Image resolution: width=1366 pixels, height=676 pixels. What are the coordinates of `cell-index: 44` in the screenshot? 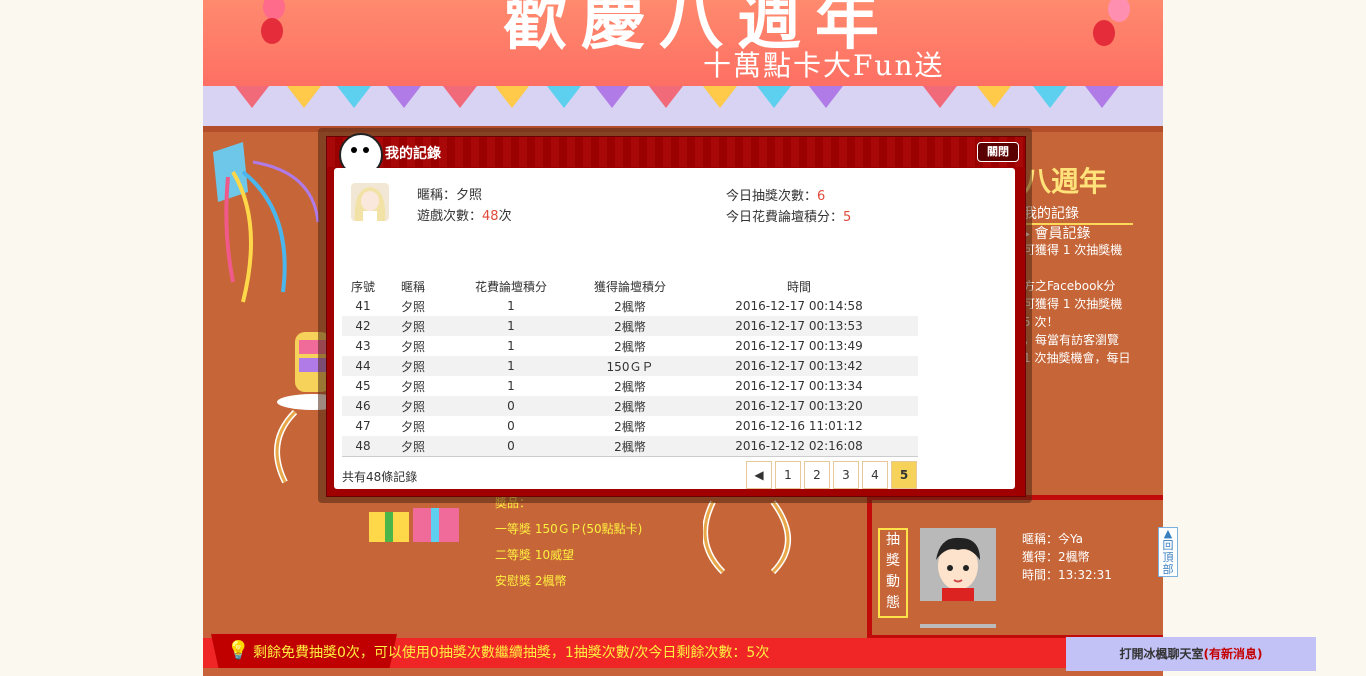 It's located at (363, 366).